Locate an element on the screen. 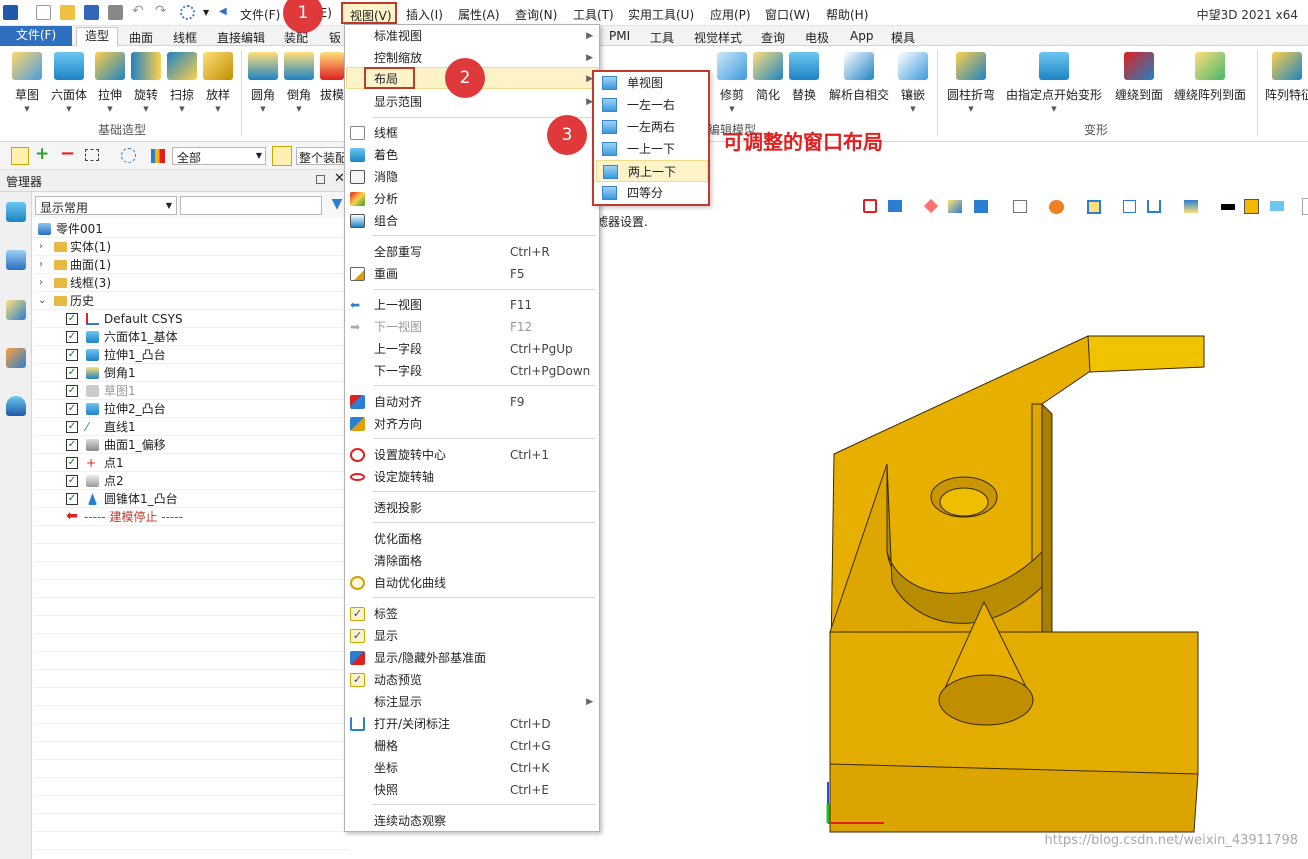 The width and height of the screenshot is (1308, 859). tree-item-point2: ✓ 点2 is located at coordinates (192, 481).